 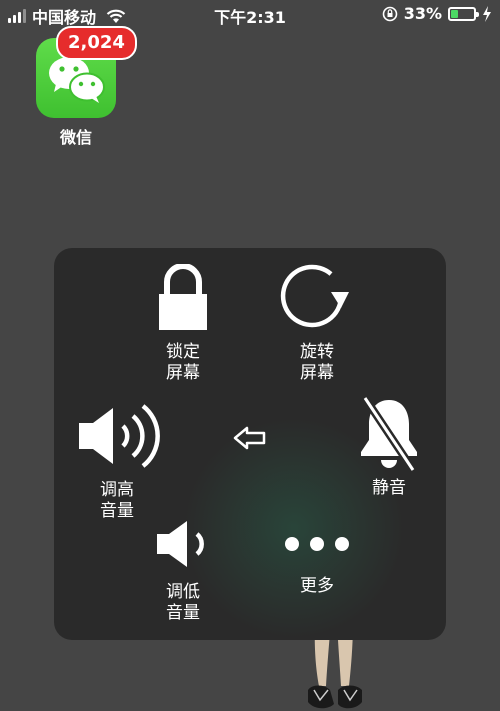 I want to click on volume-down-label-2: 音量, so click(x=183, y=613).